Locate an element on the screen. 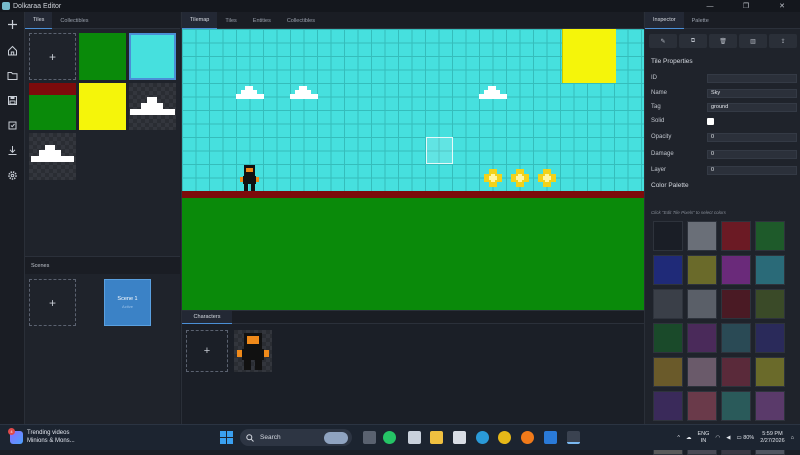 This screenshot has width=800, height=455. solid-checkbox is located at coordinates (710, 121).